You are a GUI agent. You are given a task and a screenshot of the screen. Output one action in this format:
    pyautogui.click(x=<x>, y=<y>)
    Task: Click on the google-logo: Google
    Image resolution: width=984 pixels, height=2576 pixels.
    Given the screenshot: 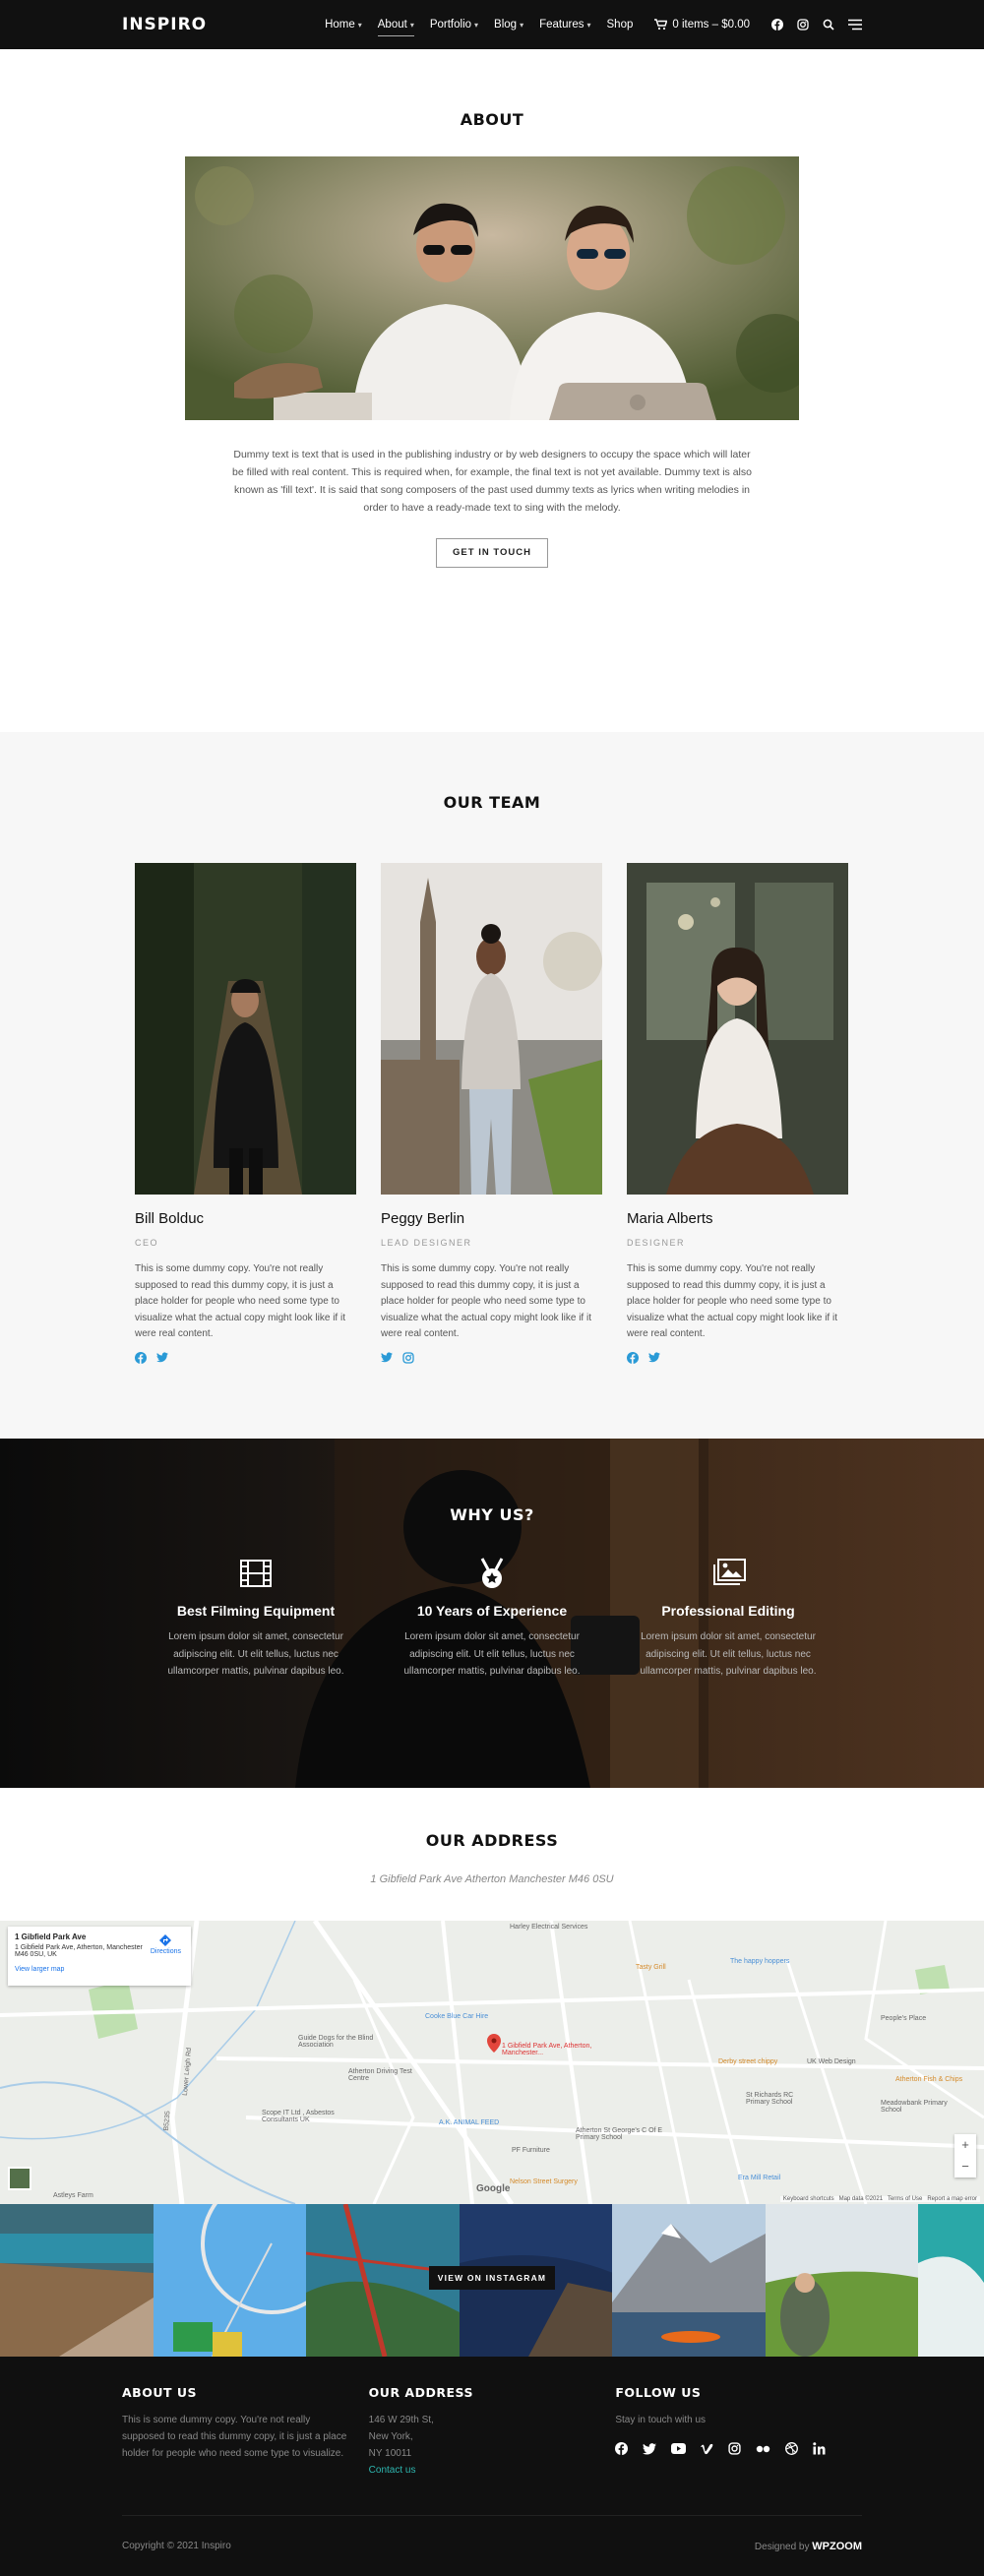 What is the action you would take?
    pyautogui.click(x=493, y=2188)
    